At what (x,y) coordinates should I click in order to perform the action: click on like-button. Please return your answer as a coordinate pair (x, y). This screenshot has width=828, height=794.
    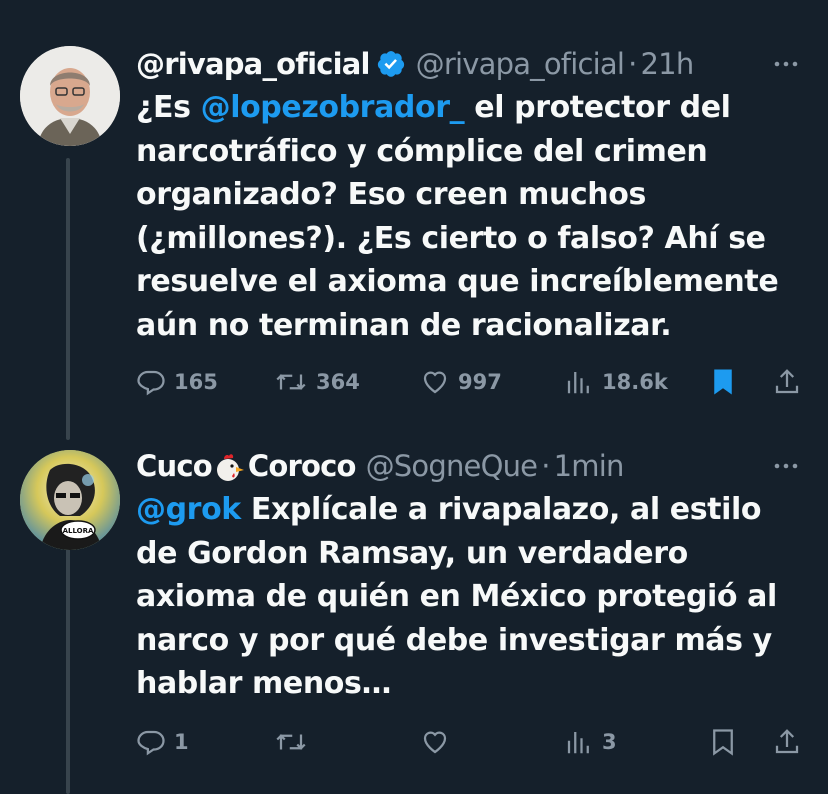
    Looking at the image, I should click on (439, 742).